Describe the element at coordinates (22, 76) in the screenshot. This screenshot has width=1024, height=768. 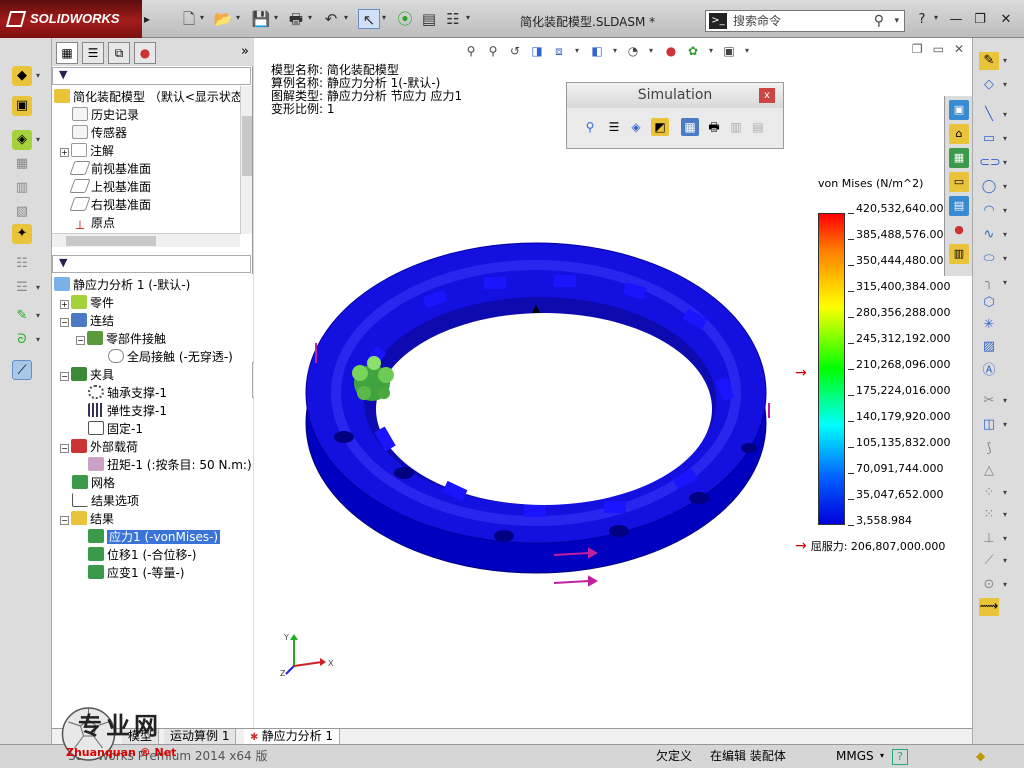
I see `assembly-component-icon: ◆` at that location.